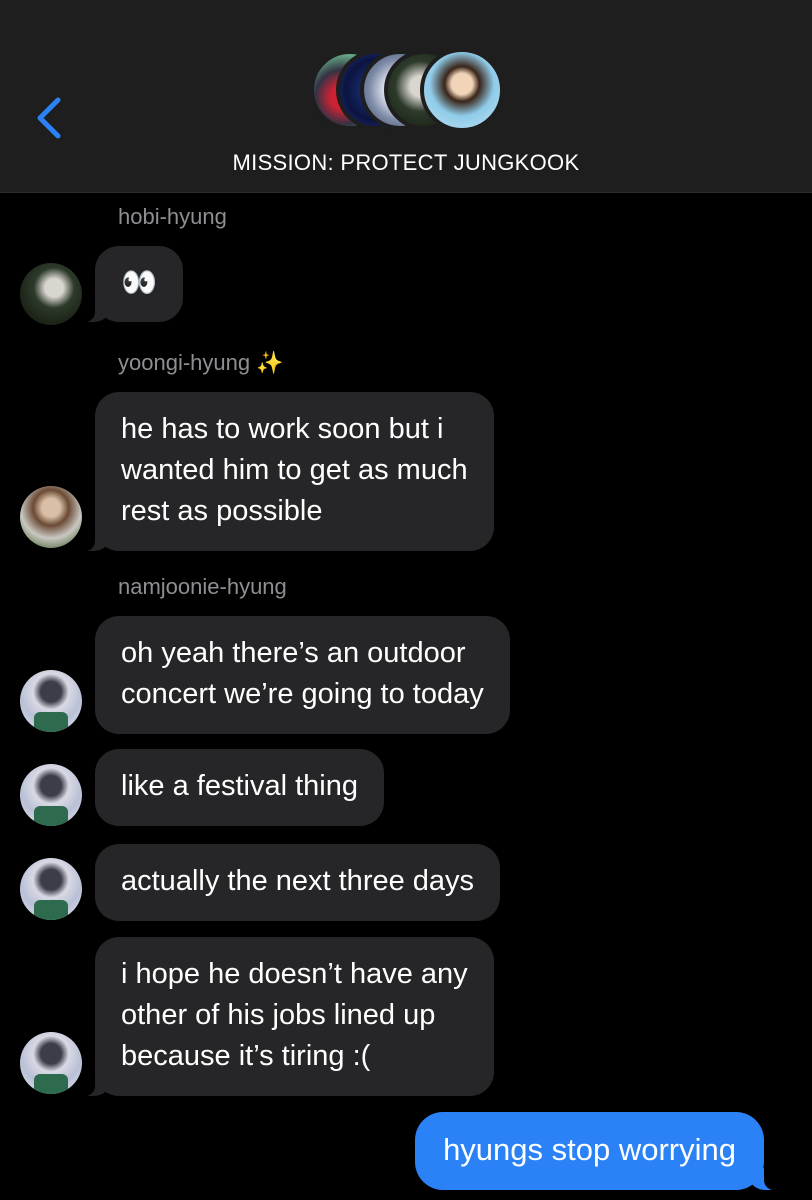 This screenshot has width=812, height=1200. What do you see at coordinates (406, 163) in the screenshot?
I see `conversation-title: MISSION: PROTECT JUNGKOOK` at bounding box center [406, 163].